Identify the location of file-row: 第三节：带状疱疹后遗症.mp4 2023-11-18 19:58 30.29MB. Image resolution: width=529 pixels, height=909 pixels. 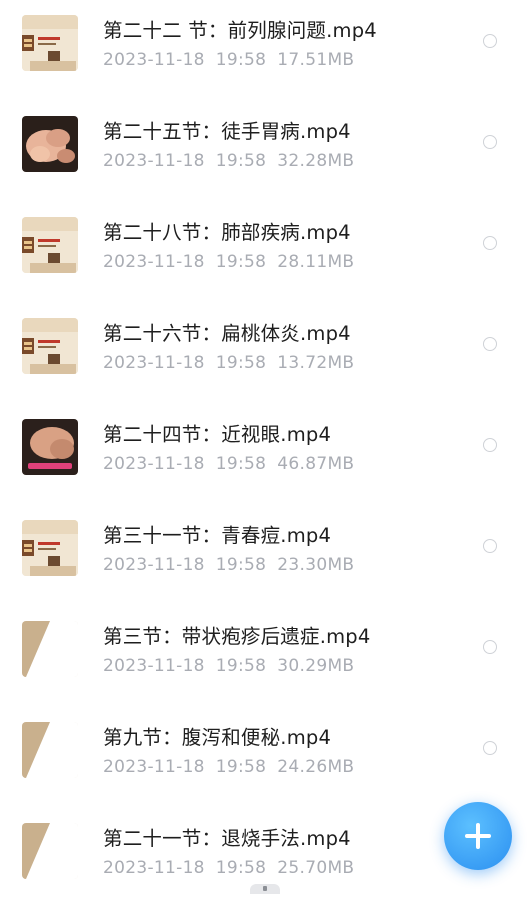
(264, 656).